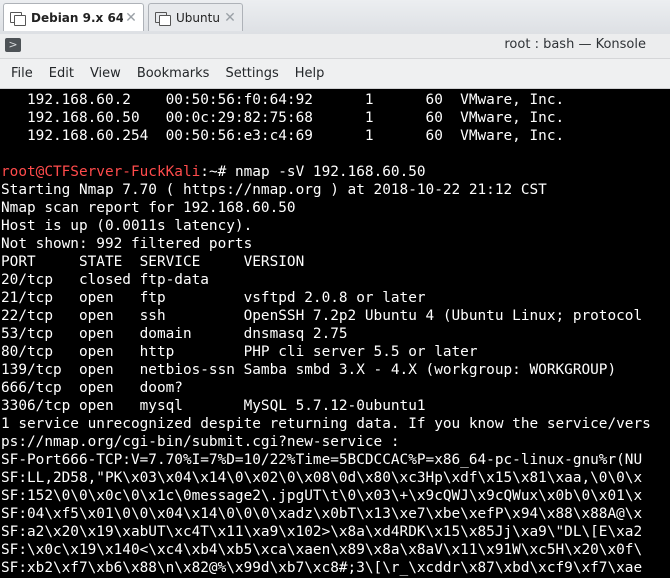 Image resolution: width=670 pixels, height=578 pixels. Describe the element at coordinates (127, 226) in the screenshot. I see `output-line: Host is up (0.0011s latency).` at that location.